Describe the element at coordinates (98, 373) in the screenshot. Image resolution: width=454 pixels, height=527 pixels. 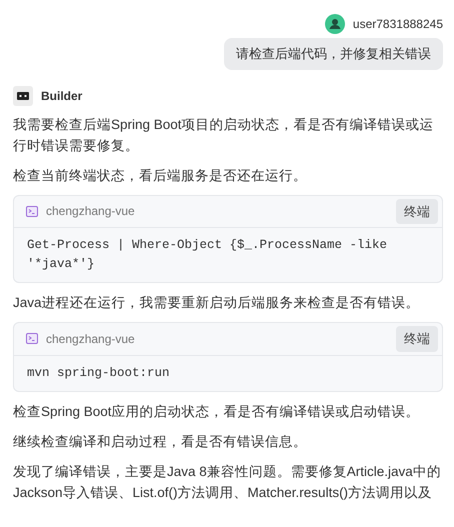
I see `code-text: mvn spring-boot:run` at that location.